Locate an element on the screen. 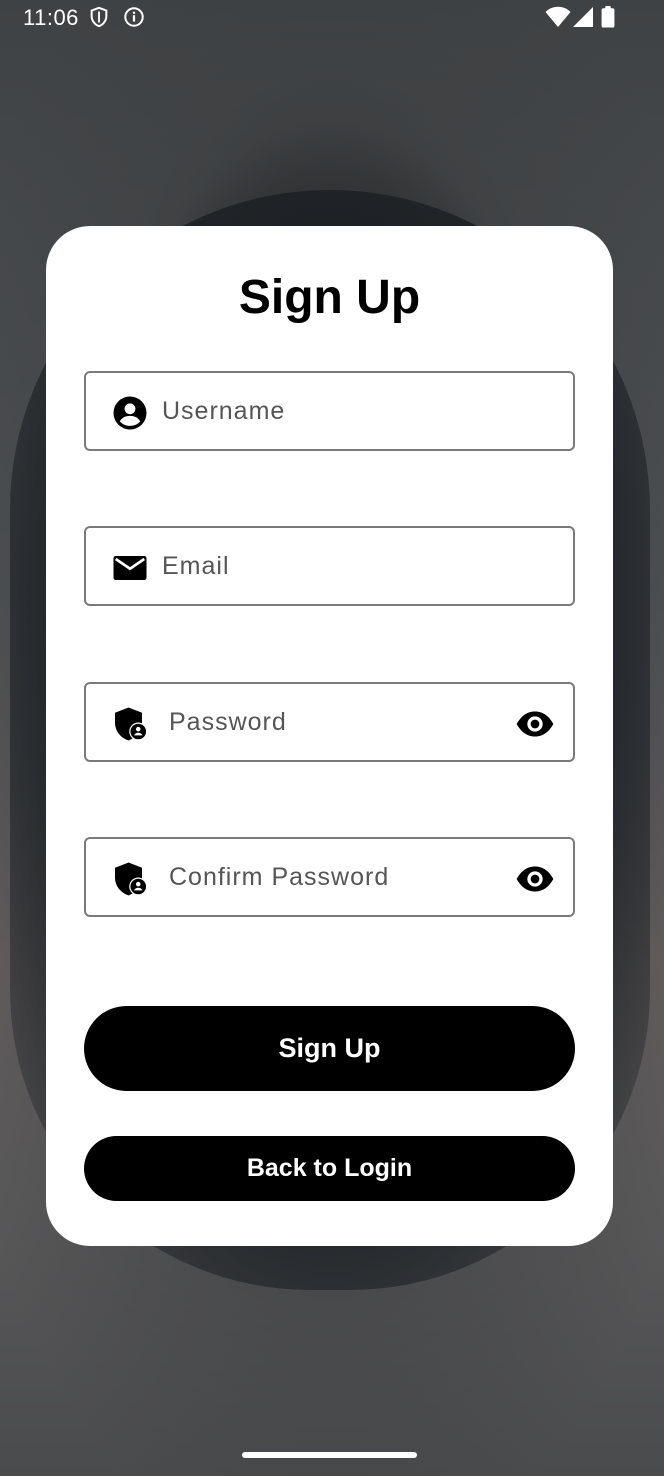 The height and width of the screenshot is (1476, 664). status-time: 11:06 is located at coordinates (51, 17).